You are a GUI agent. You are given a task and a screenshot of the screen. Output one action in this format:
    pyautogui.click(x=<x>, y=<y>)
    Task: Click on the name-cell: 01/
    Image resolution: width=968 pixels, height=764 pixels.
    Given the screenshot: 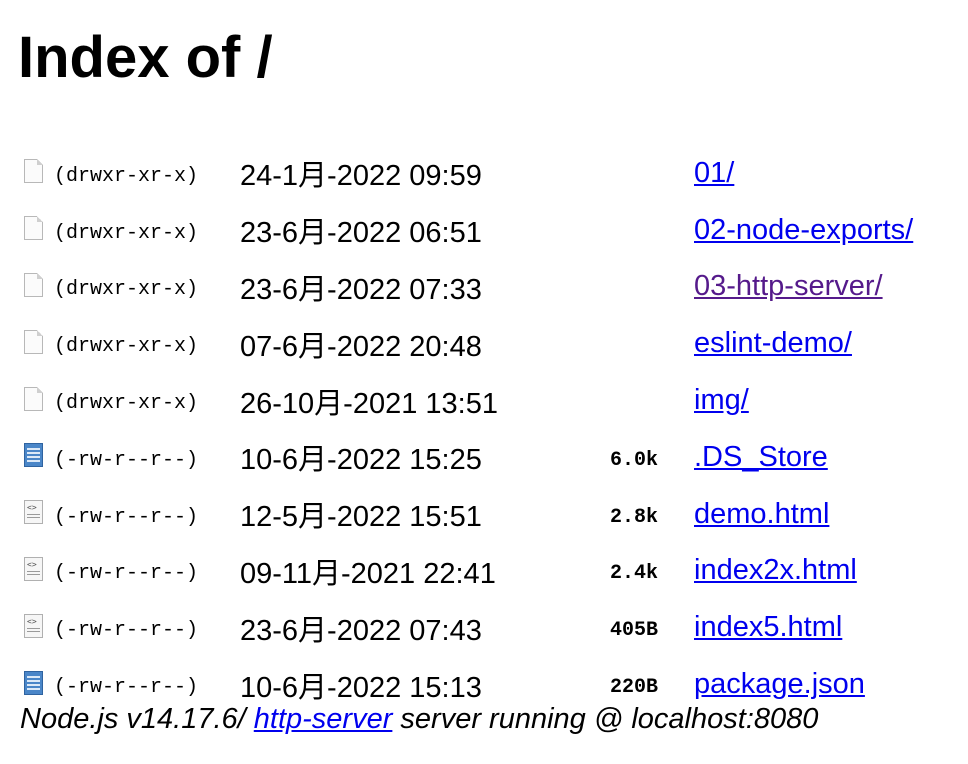 What is the action you would take?
    pyautogui.click(x=803, y=173)
    